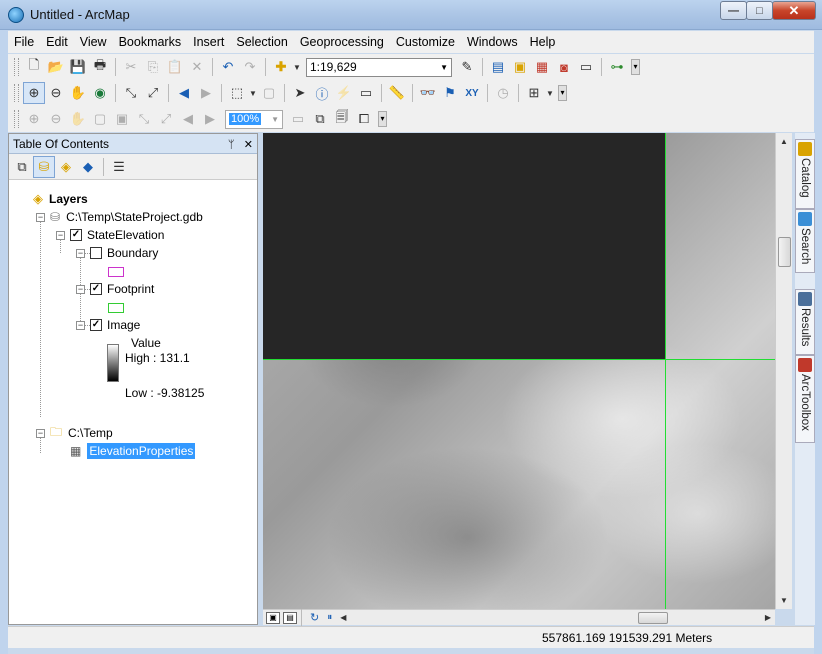 Image resolution: width=822 pixels, height=654 pixels. What do you see at coordinates (144, 119) in the screenshot?
I see `fixed-zoom-in-layout-icon: ⤡` at bounding box center [144, 119].